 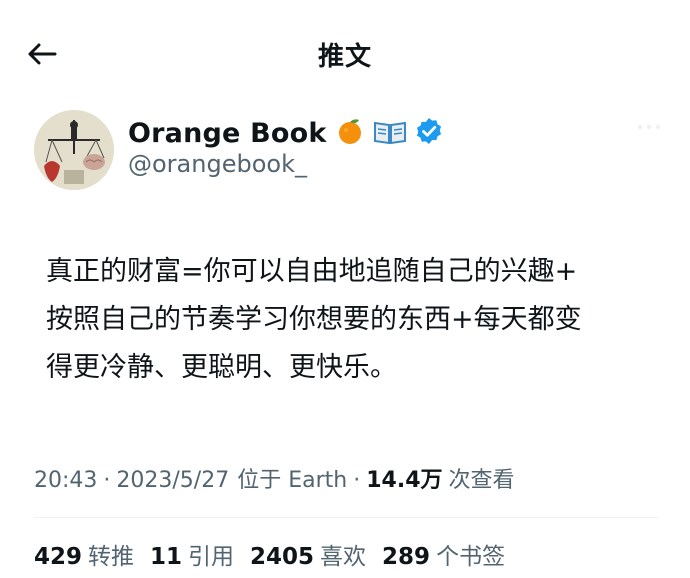 I want to click on tweet-text-line: 真正的财富=你可以自由地追随自己的兴趣+, so click(x=312, y=271).